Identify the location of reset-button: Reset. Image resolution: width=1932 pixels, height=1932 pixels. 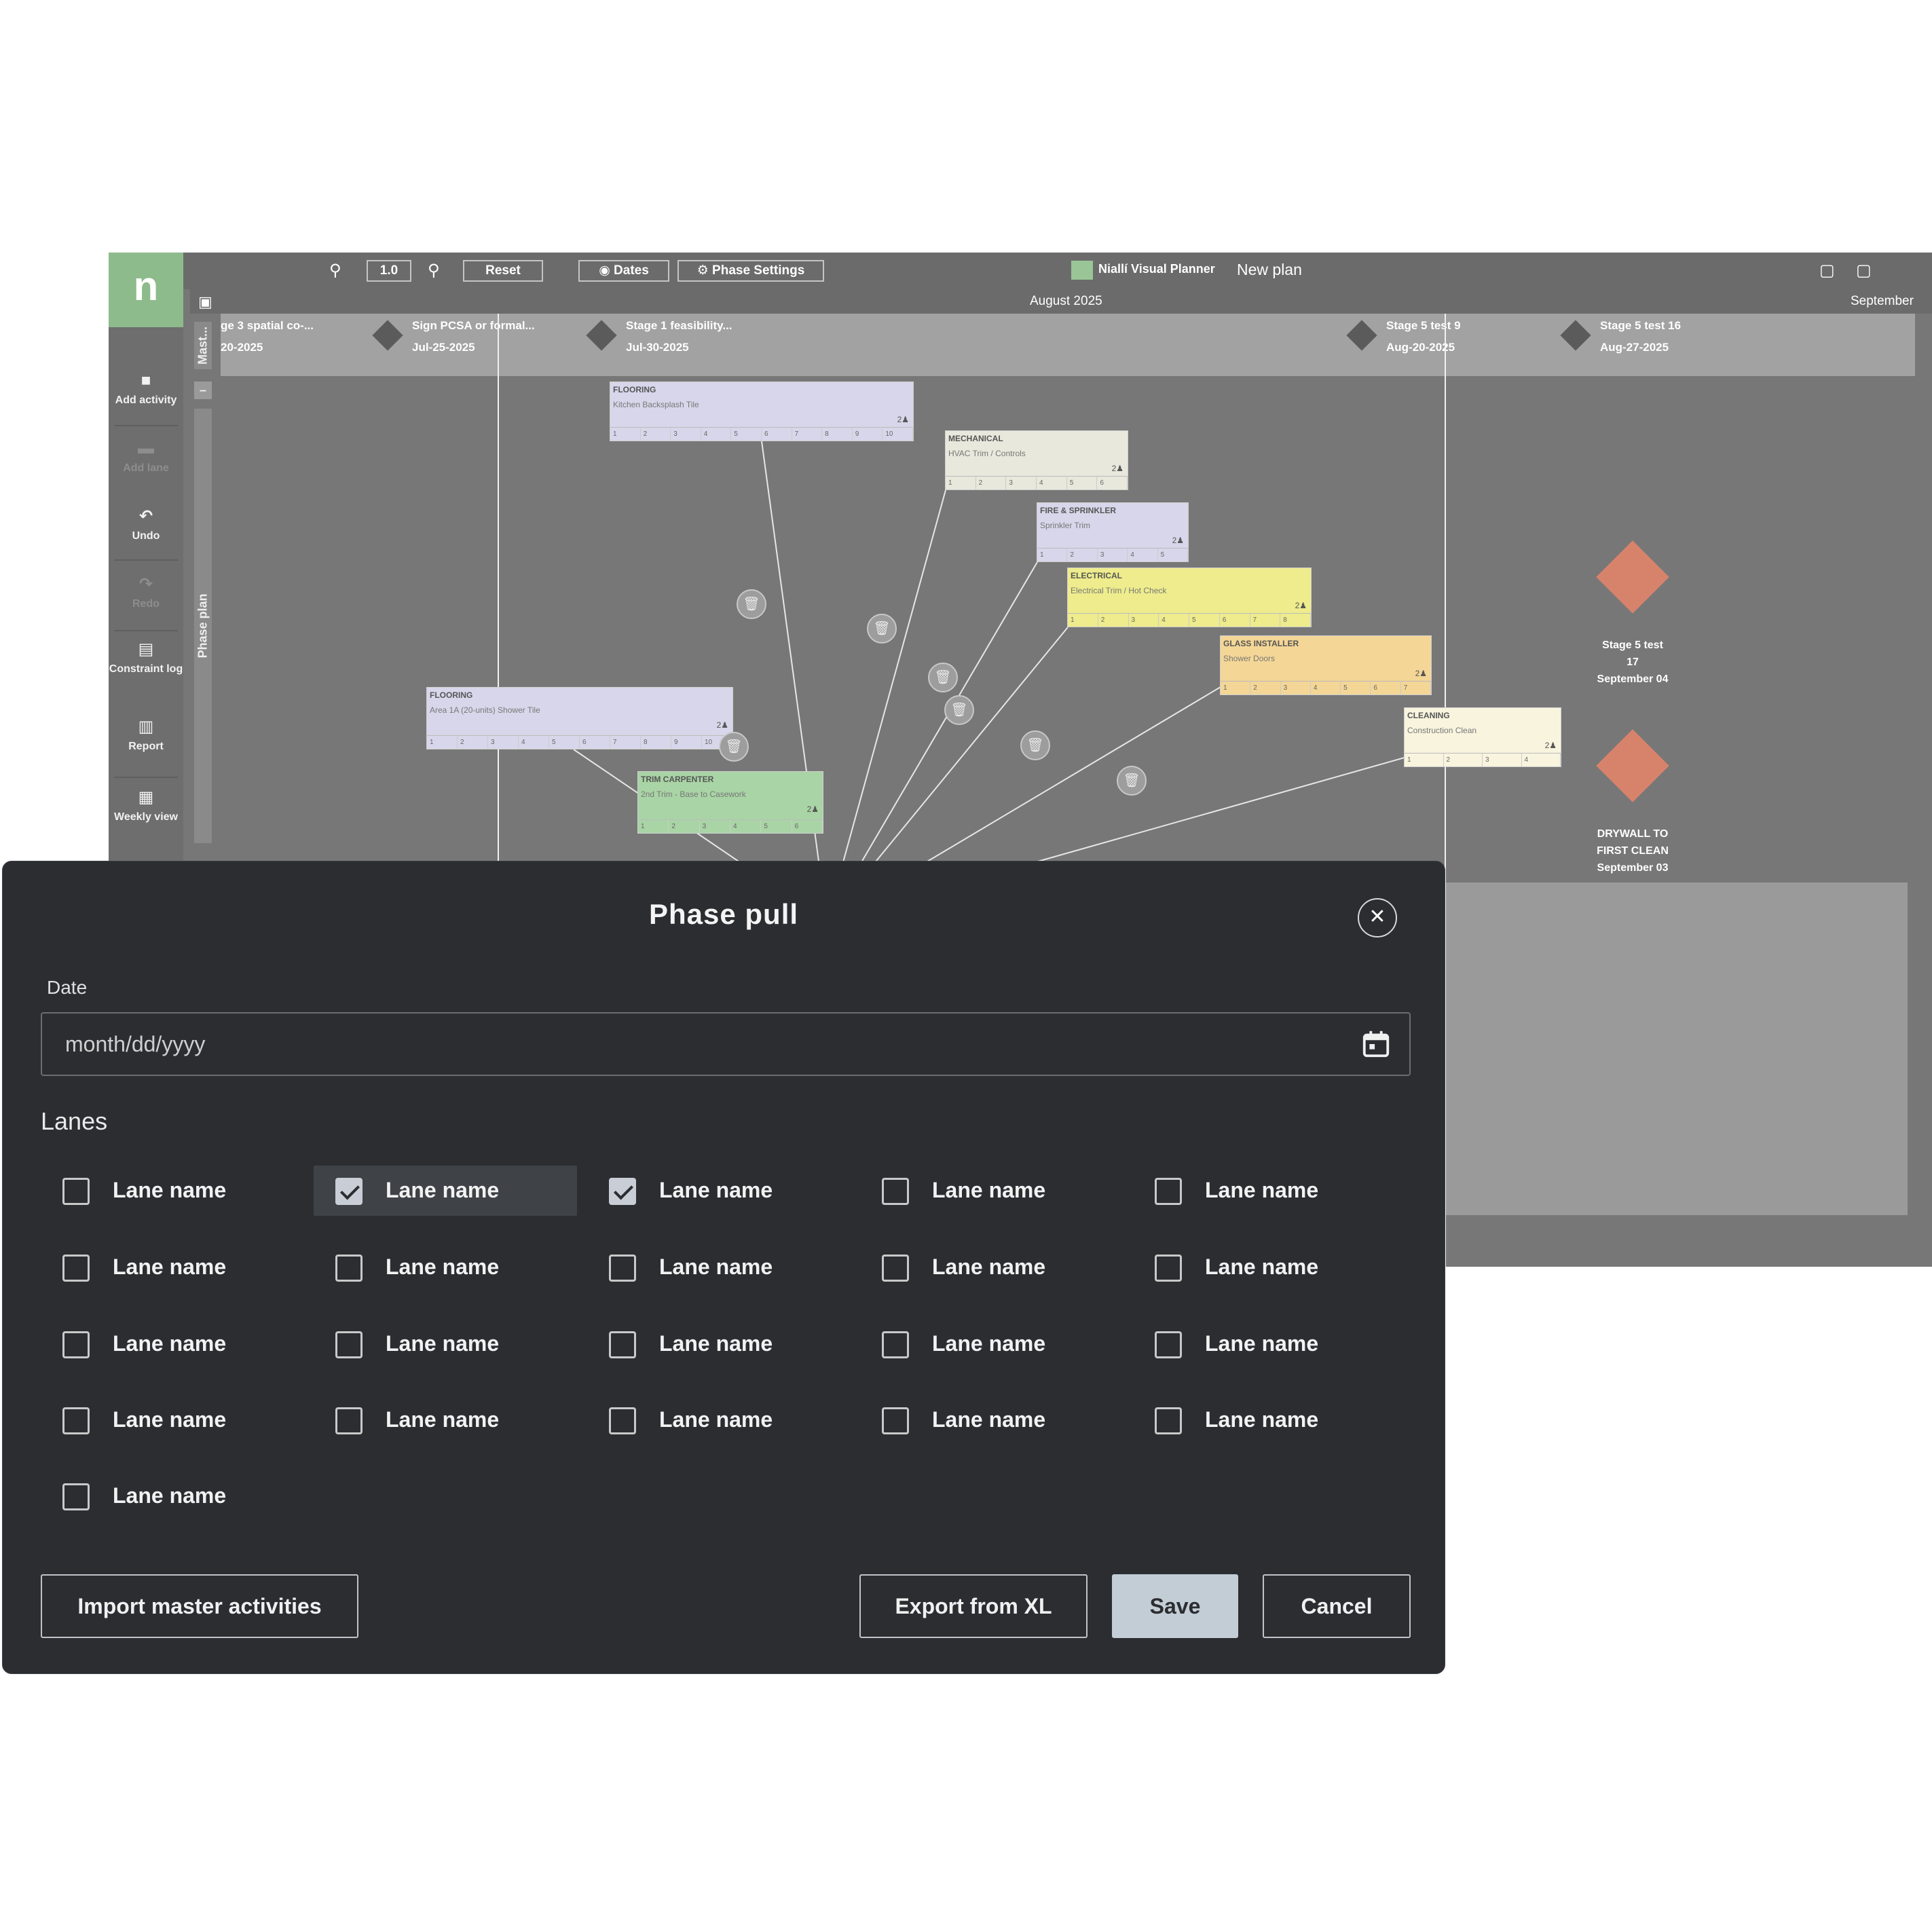
(503, 271).